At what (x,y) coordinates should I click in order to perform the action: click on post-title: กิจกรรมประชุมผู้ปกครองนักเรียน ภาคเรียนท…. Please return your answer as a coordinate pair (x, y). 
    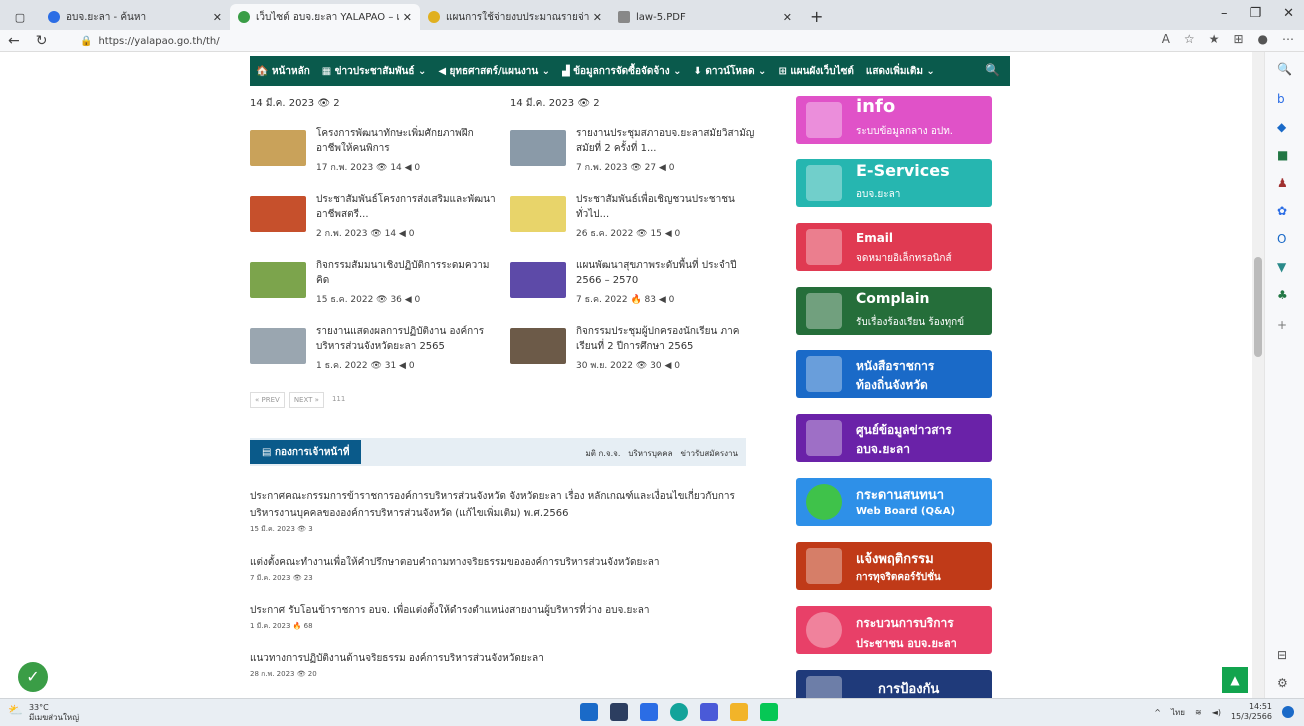
    Looking at the image, I should click on (666, 339).